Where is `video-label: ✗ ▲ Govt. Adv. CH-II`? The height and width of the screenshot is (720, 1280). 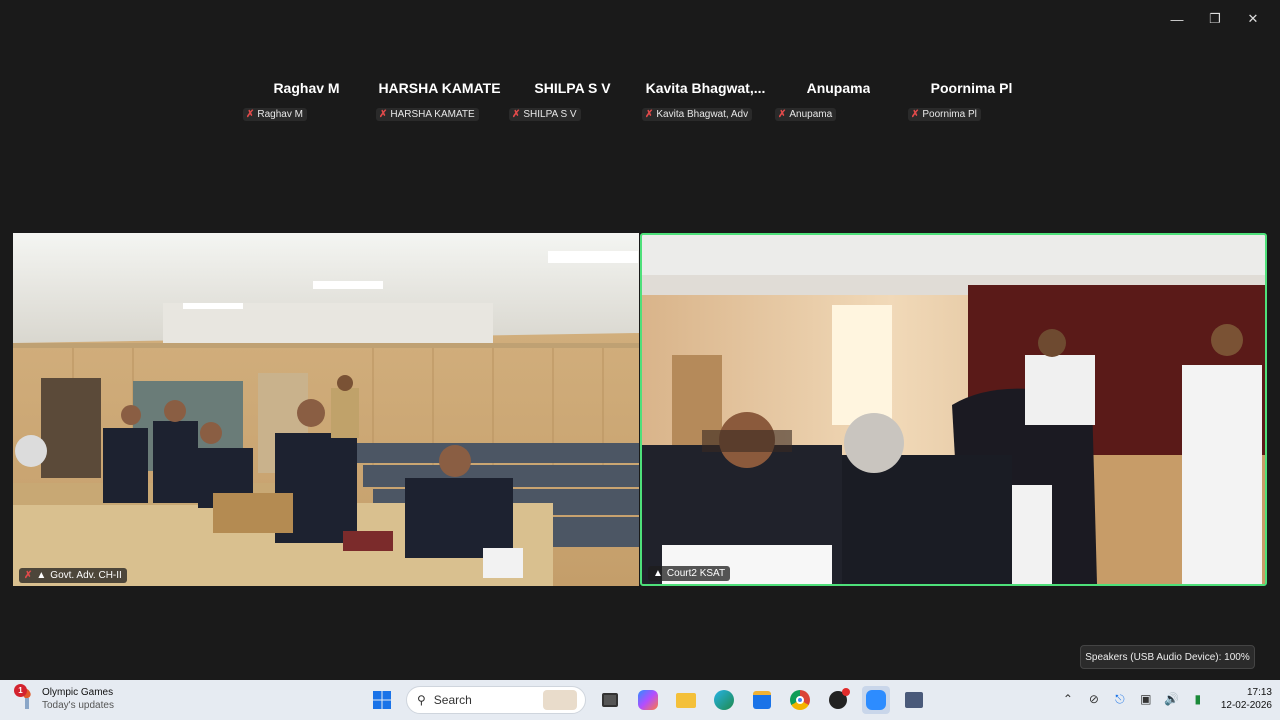
video-label: ✗ ▲ Govt. Adv. CH-II is located at coordinates (73, 575).